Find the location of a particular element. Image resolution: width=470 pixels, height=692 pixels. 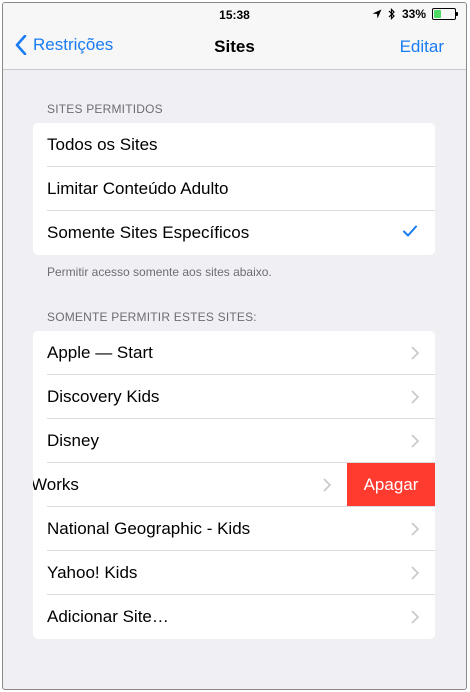

site-label: Apple — Start is located at coordinates (100, 352).